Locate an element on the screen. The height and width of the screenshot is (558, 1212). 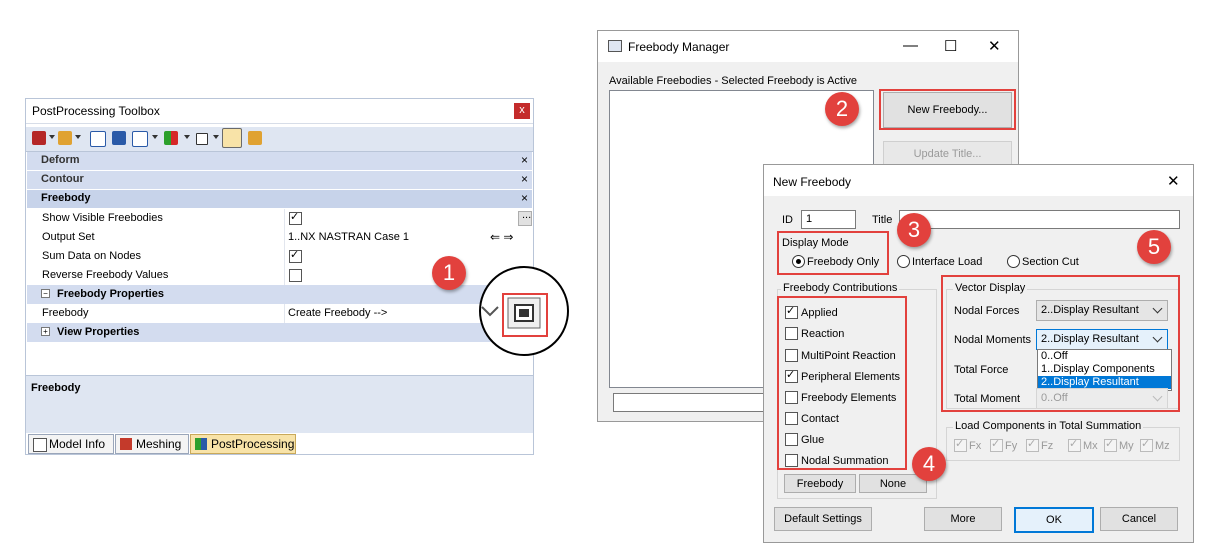
ok-button: OK is located at coordinates (1054, 520).